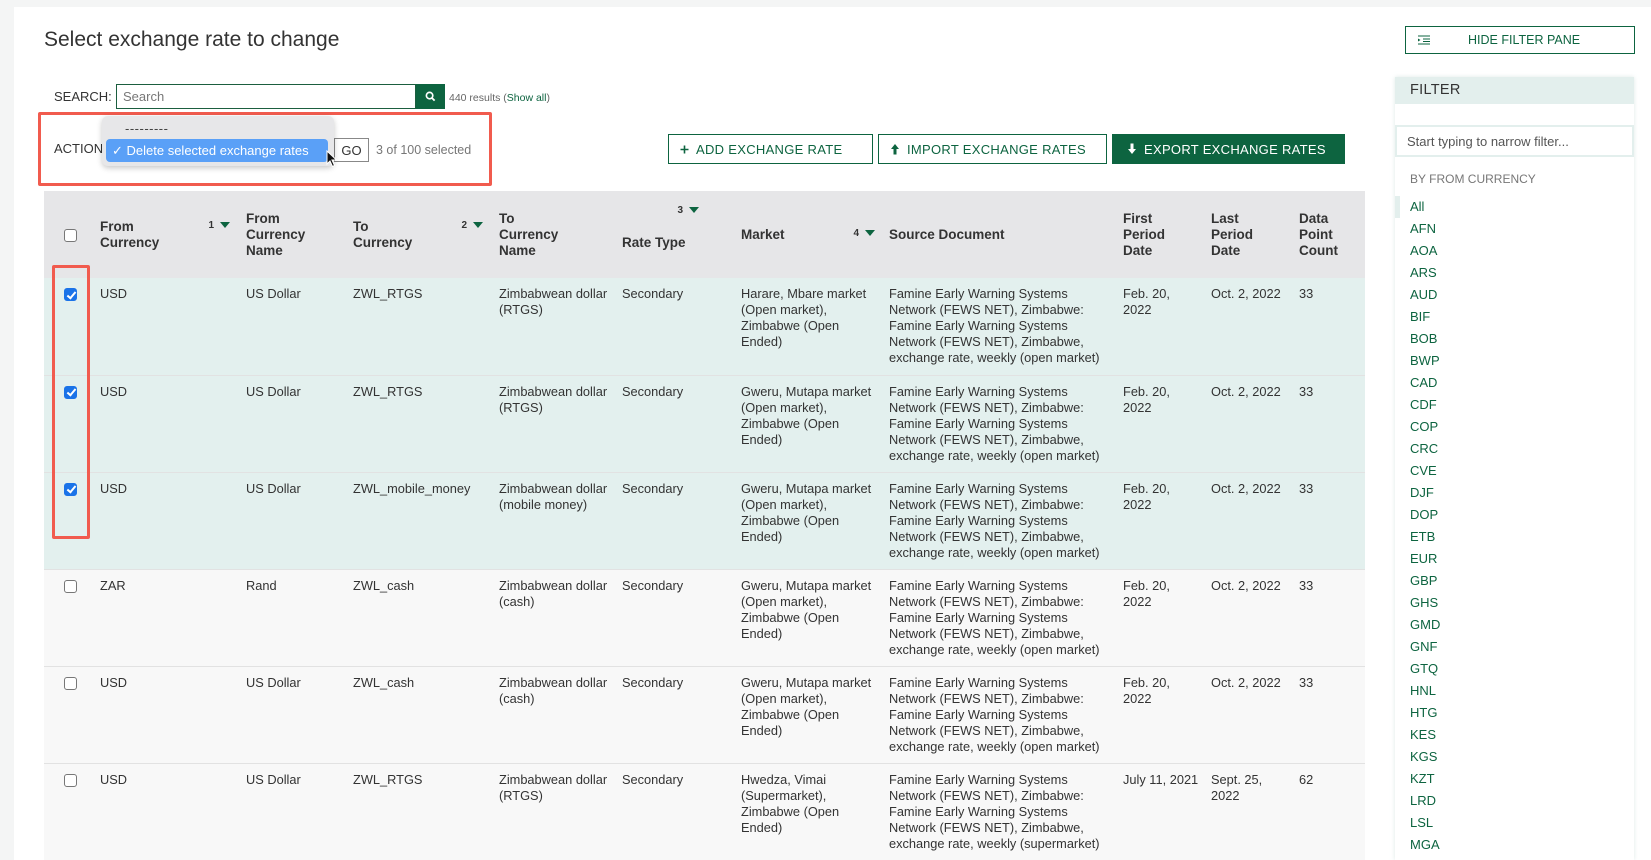  Describe the element at coordinates (1514, 449) in the screenshot. I see `filter-item-crc: CRC` at that location.